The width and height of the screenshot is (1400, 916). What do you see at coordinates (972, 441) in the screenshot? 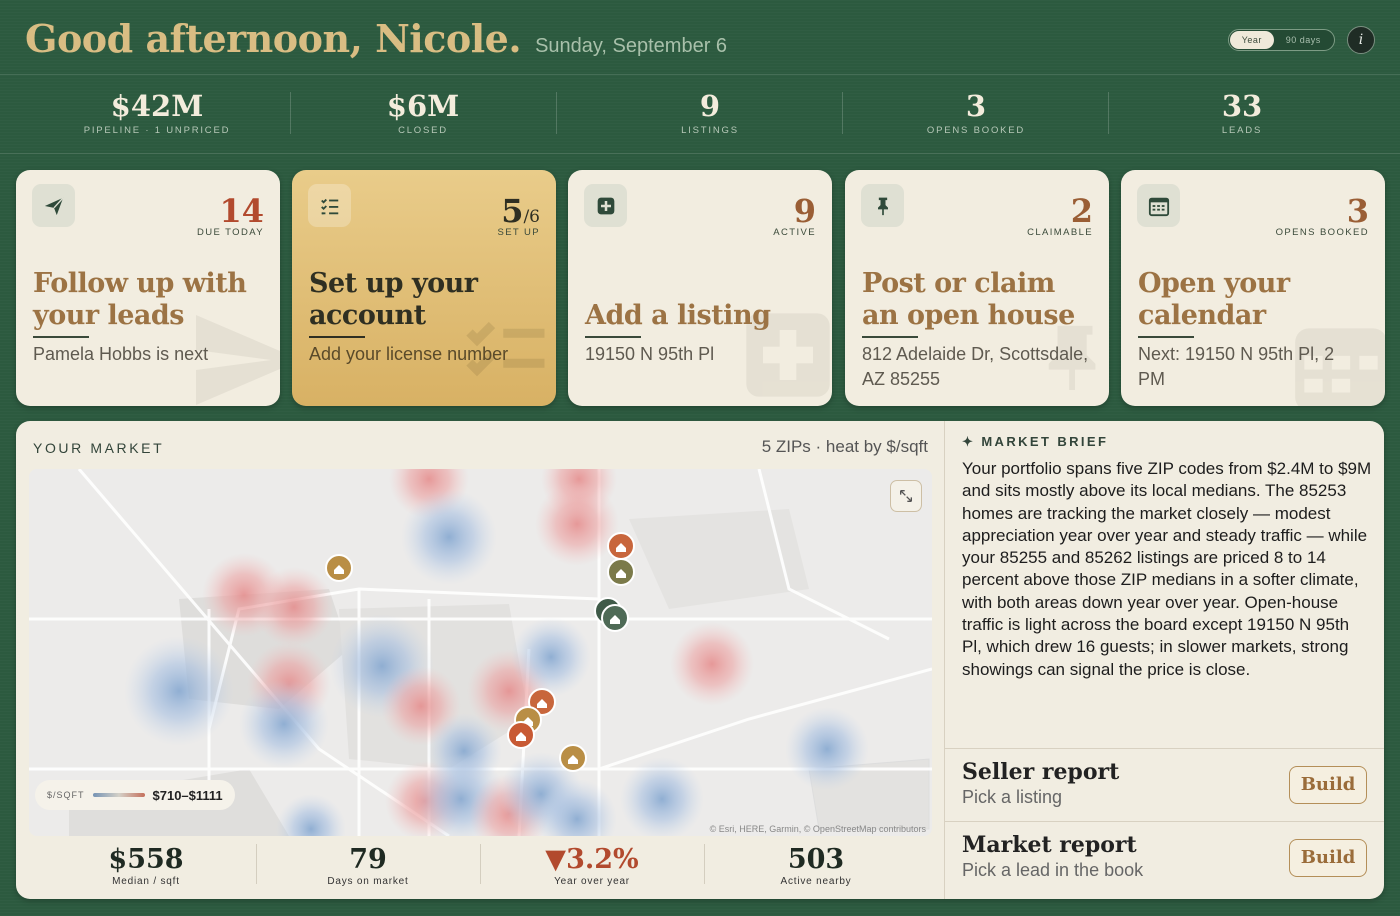
I see `sparkle-icon: ✦` at bounding box center [972, 441].